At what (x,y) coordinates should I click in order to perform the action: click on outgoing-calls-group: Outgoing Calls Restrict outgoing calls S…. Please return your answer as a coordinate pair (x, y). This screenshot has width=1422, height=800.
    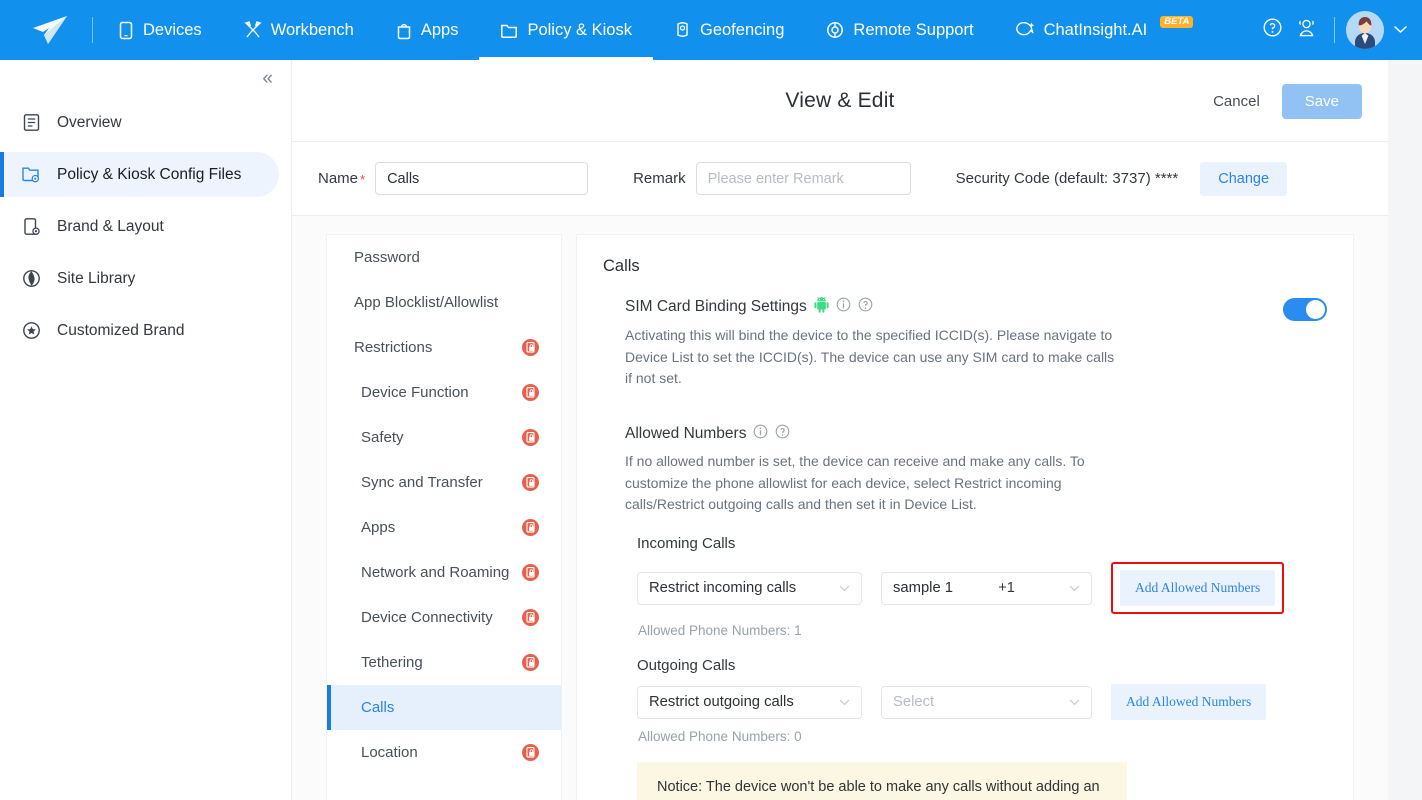
    Looking at the image, I should click on (982, 700).